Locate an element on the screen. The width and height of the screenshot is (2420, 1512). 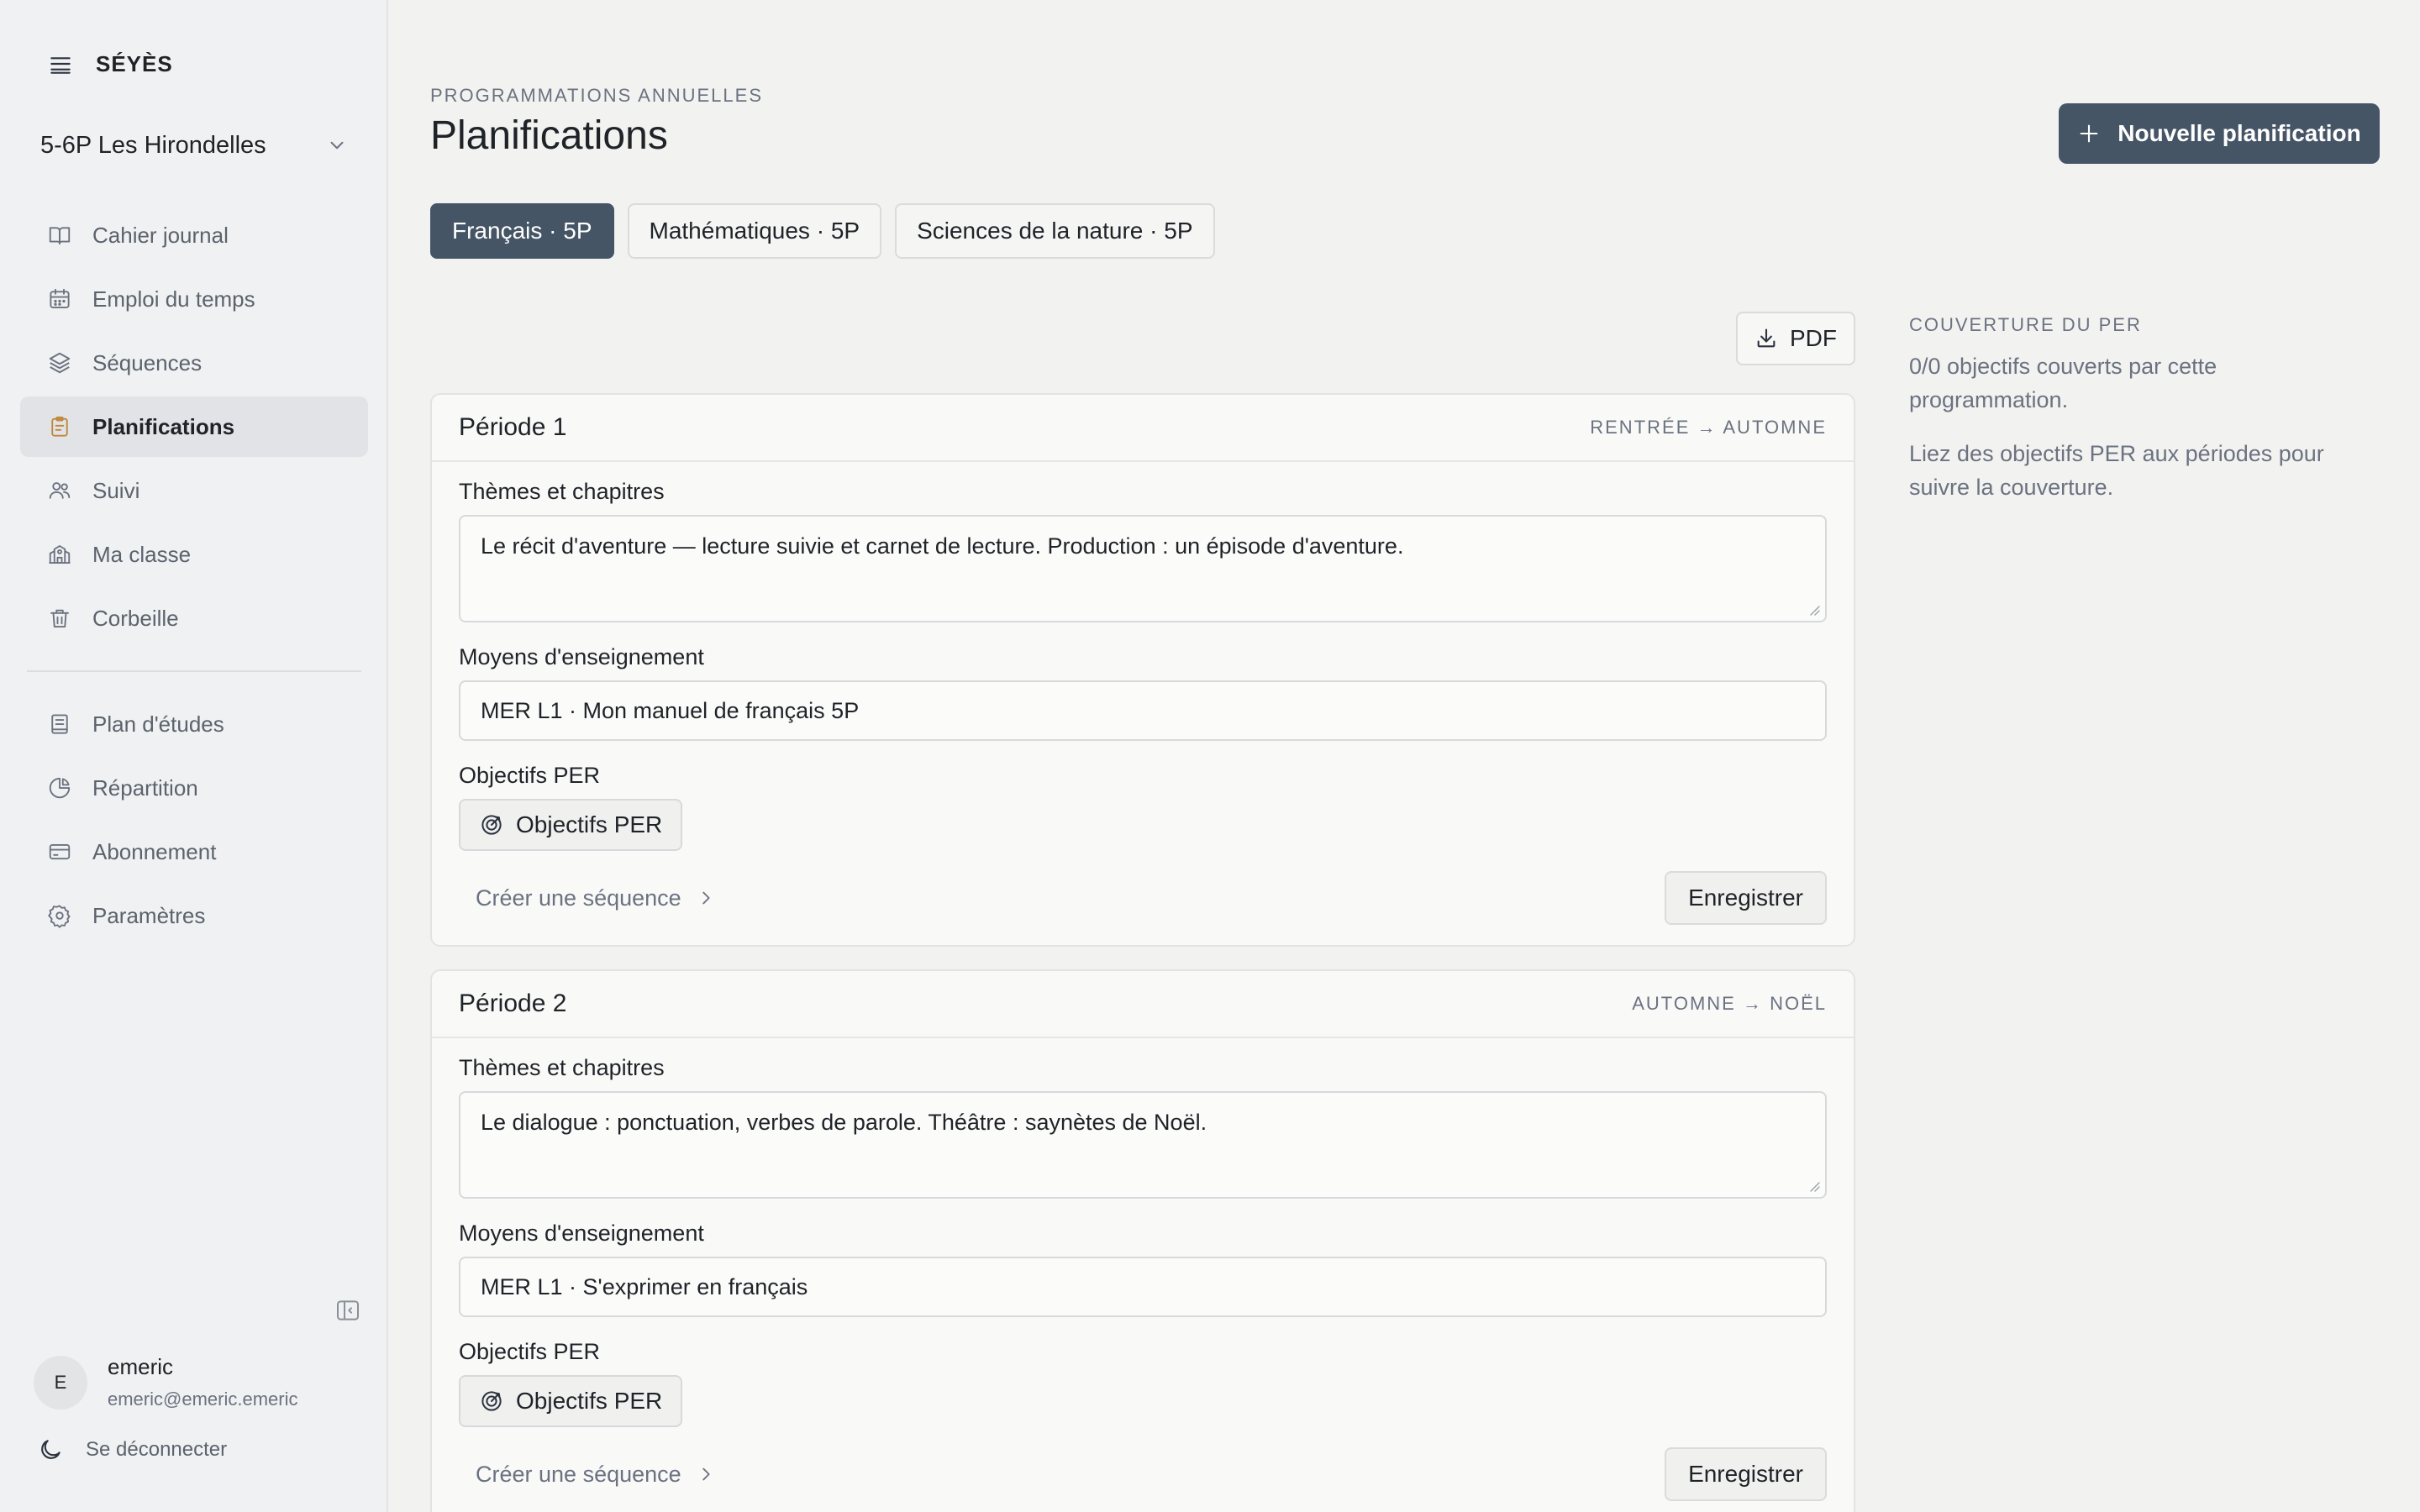
book-open-icon is located at coordinates (60, 235).